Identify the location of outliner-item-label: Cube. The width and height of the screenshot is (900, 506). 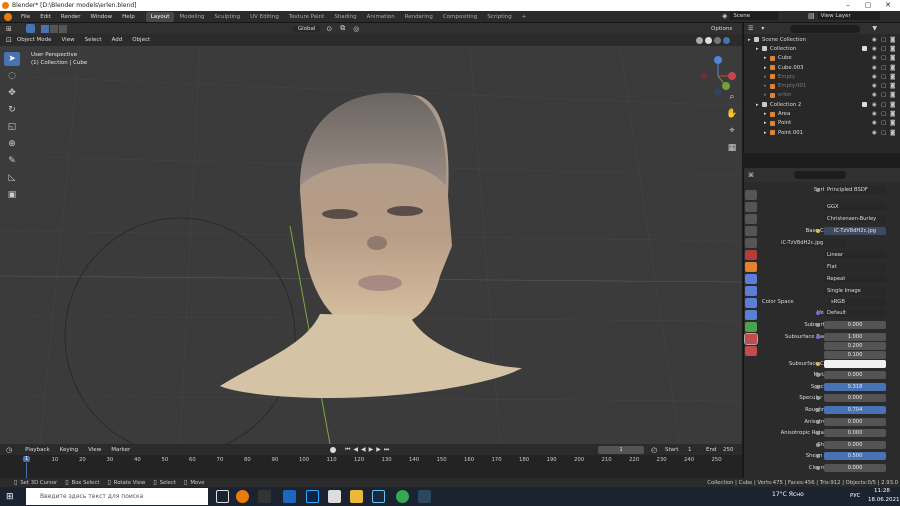
(785, 58).